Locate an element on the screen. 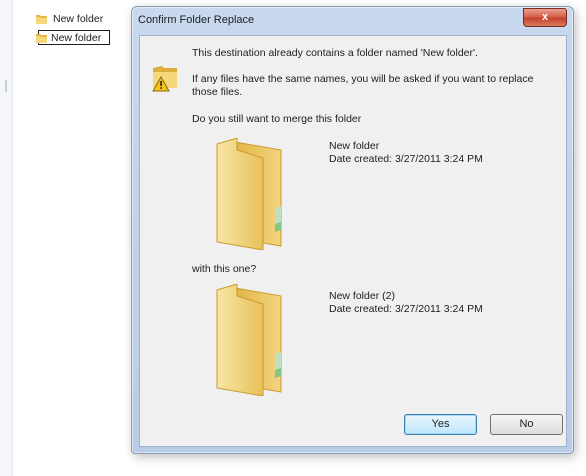 This screenshot has height=476, width=586. with-this-one-text: with this one? is located at coordinates (224, 269).